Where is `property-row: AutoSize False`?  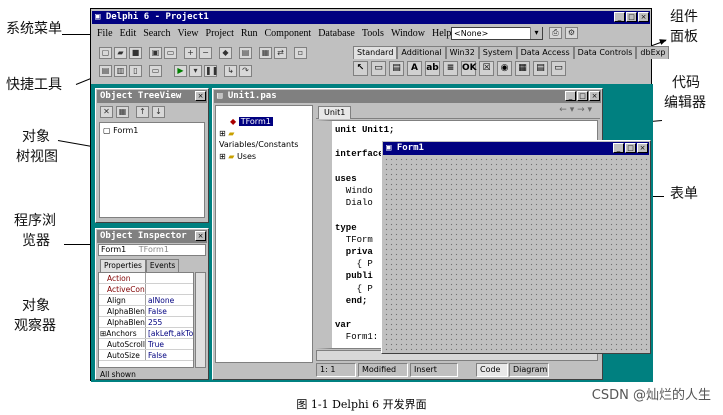 property-row: AutoSize False is located at coordinates (146, 355).